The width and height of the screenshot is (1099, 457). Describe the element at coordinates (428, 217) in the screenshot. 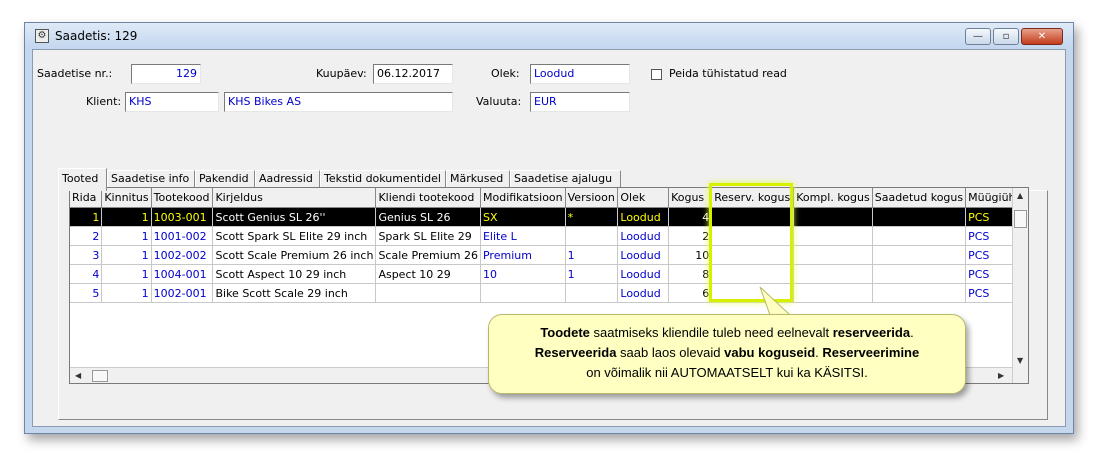

I see `table-cell: Genius SL 26` at that location.